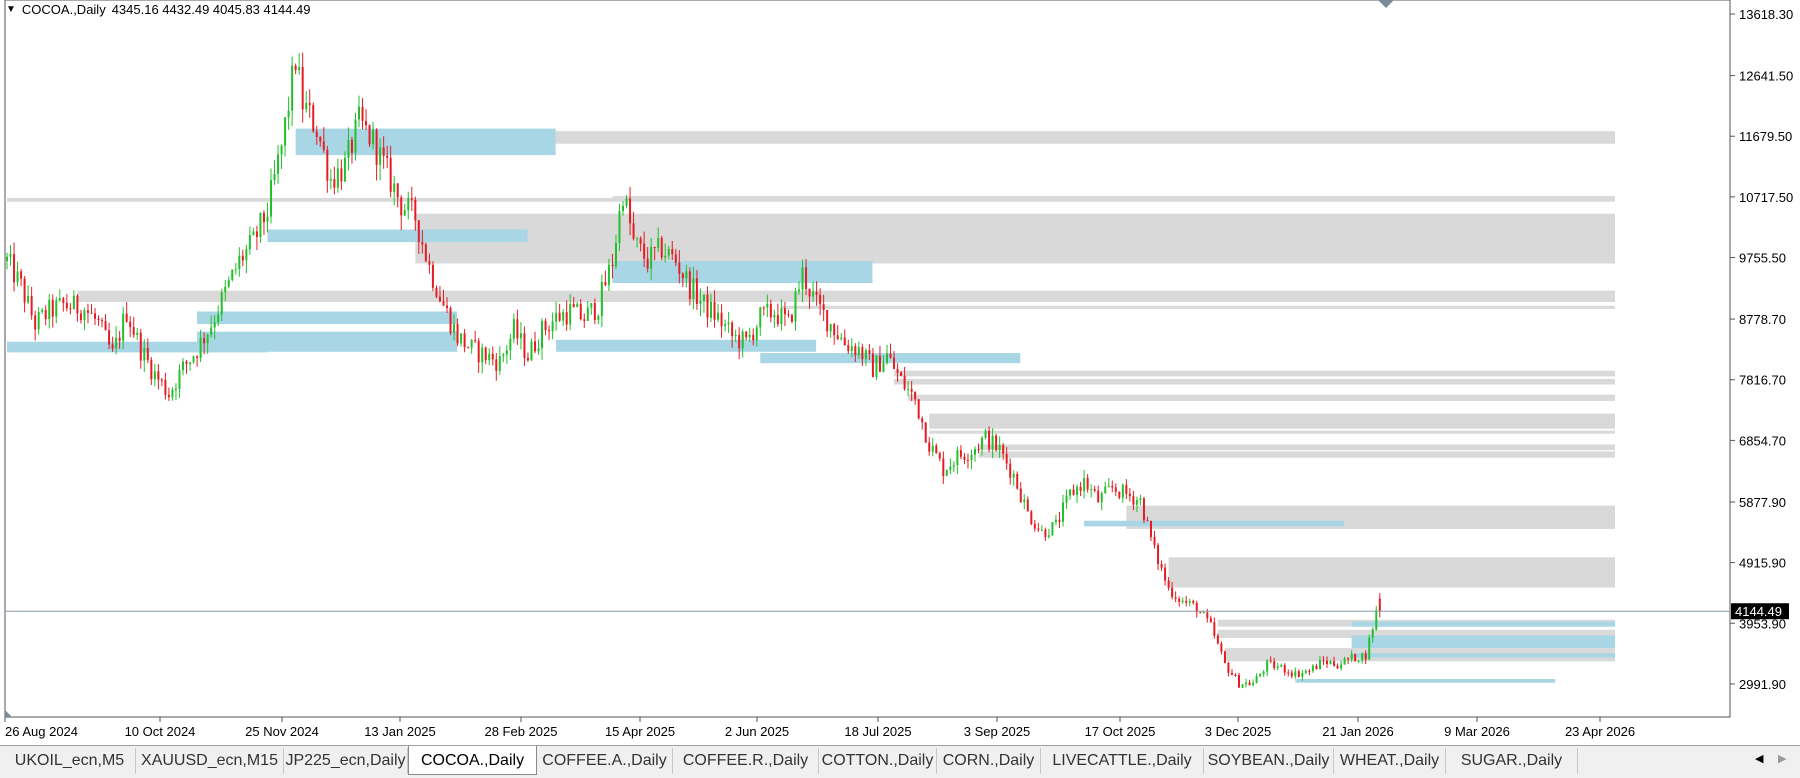 Image resolution: width=1800 pixels, height=778 pixels. I want to click on tab-cotton-daily: COTTON.,Daily, so click(878, 761).